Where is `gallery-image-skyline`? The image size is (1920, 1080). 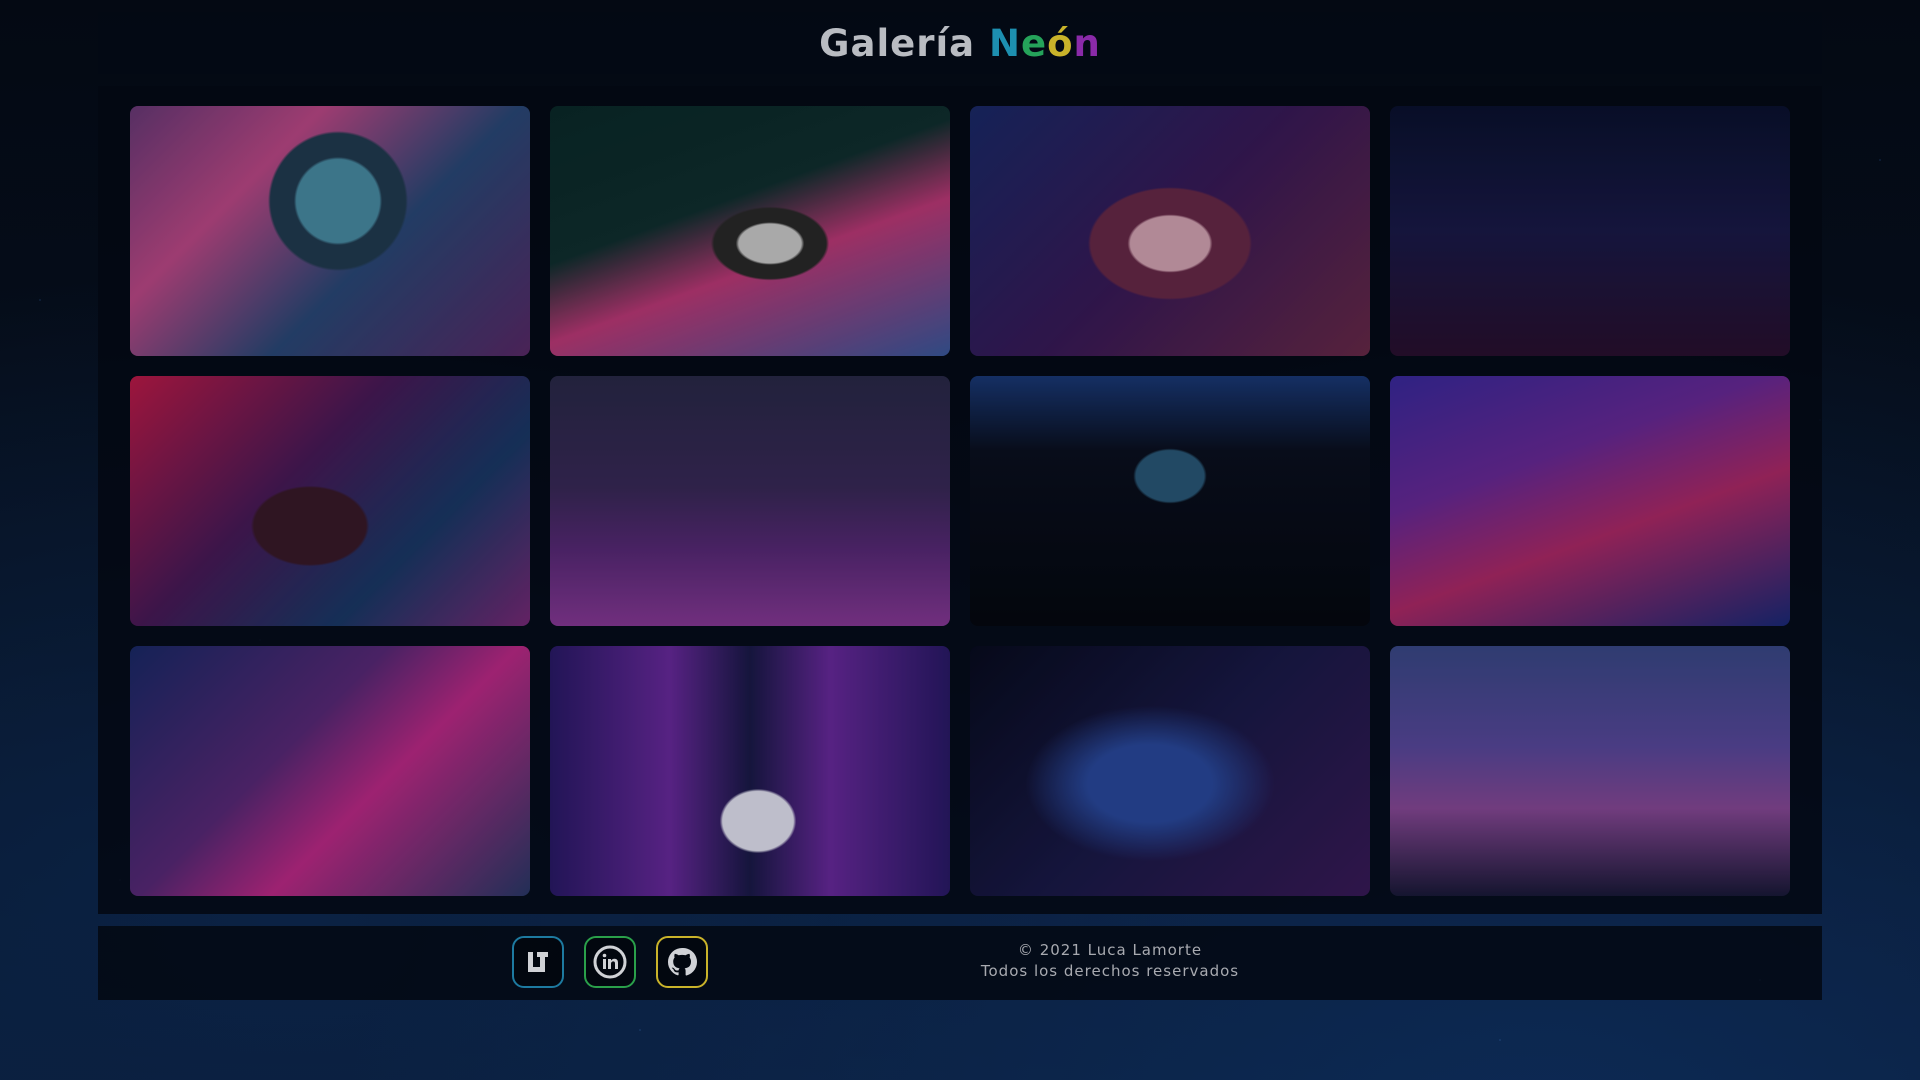
gallery-image-skyline is located at coordinates (1590, 231).